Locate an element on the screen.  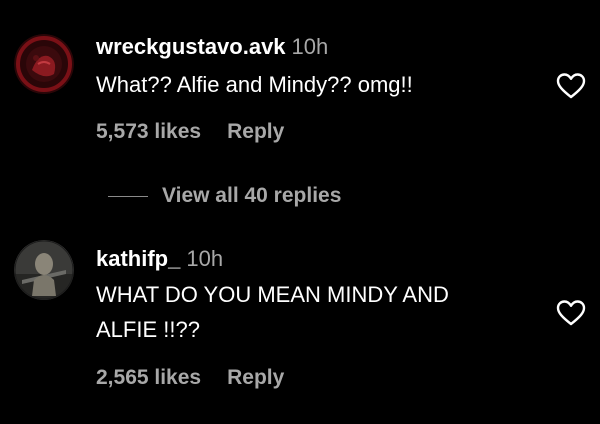
comment-meta: 2,565 likes Reply is located at coordinates (190, 378).